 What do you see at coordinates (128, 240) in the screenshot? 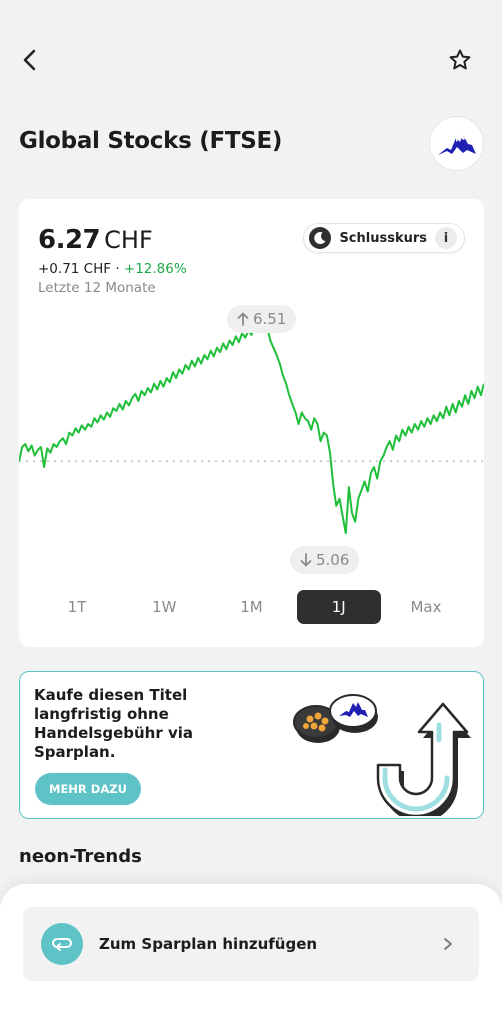
I see `price-currency: CHF` at bounding box center [128, 240].